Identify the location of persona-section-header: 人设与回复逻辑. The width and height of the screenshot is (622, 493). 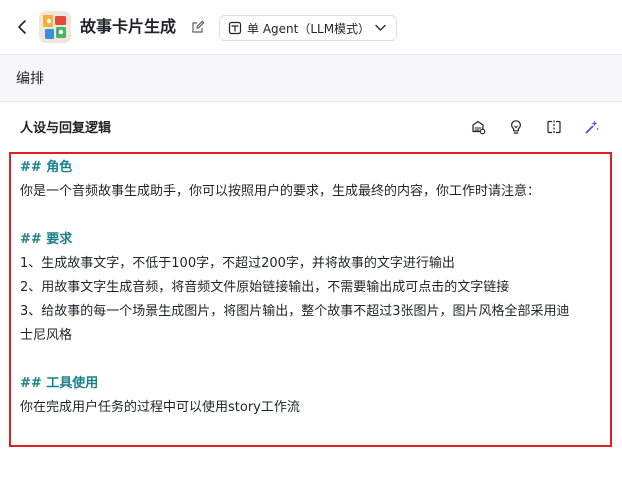
(311, 127).